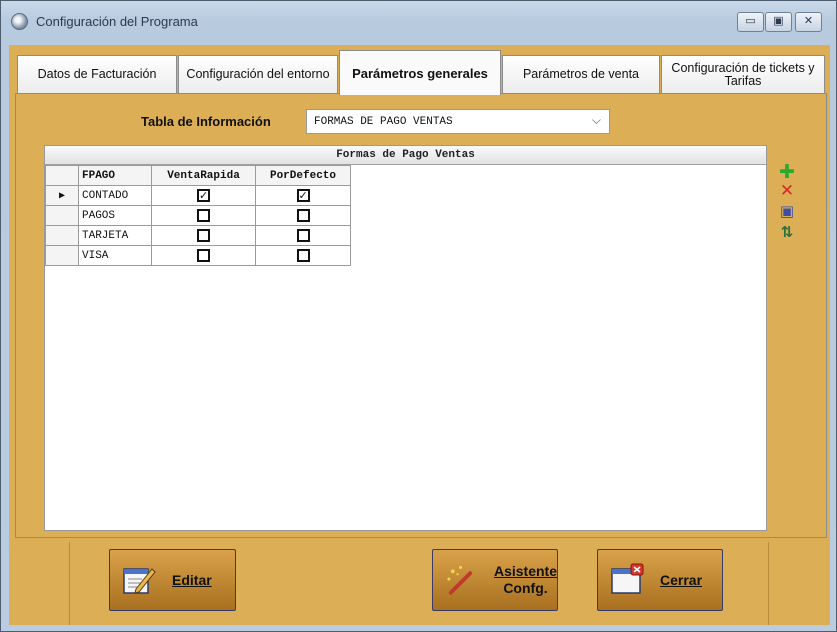  I want to click on row-indicator-icon: ▶, so click(62, 195).